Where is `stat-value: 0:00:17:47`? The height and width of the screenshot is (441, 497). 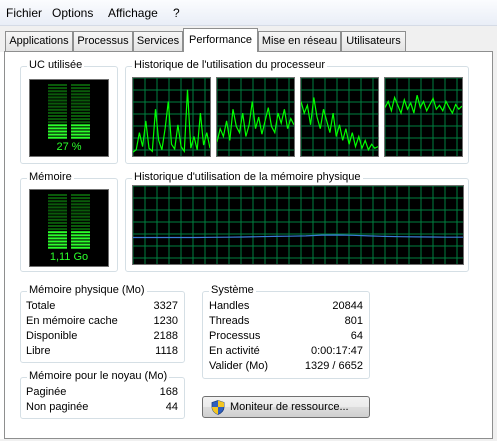 stat-value: 0:00:17:47 is located at coordinates (337, 351).